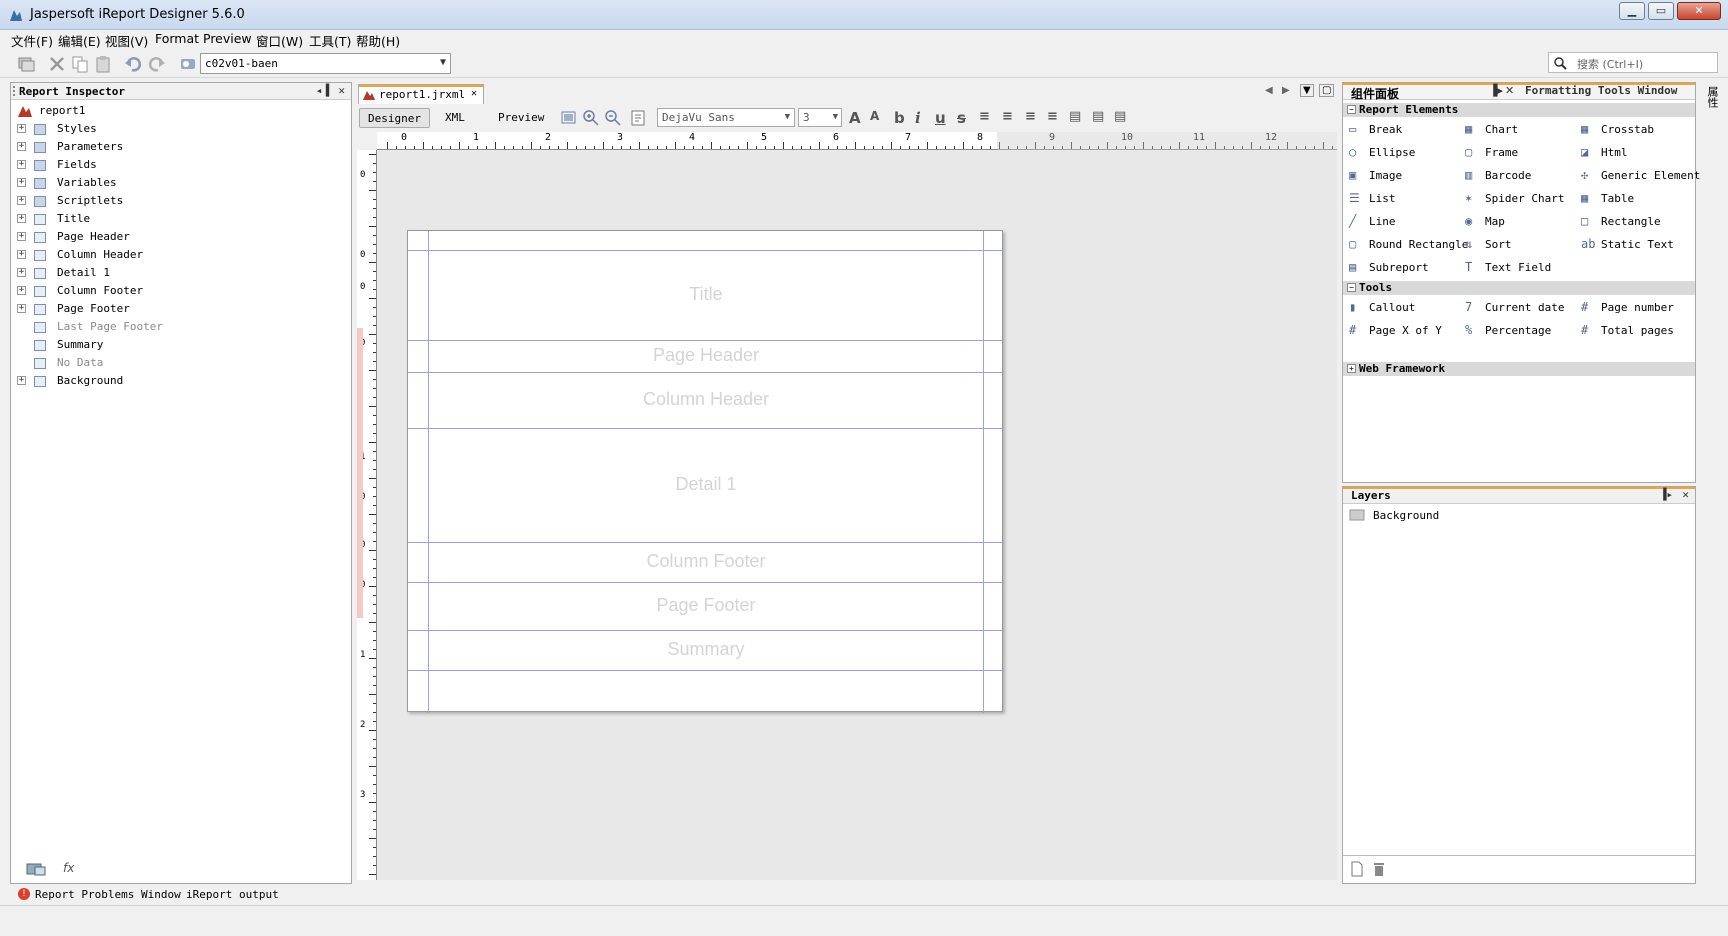  Describe the element at coordinates (79, 40) in the screenshot. I see `menu-edit: 编辑(E)` at that location.